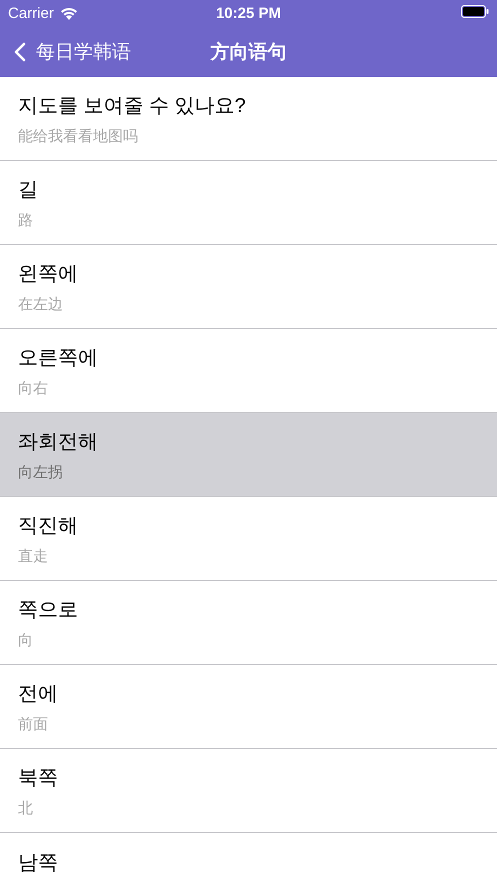 This screenshot has width=497, height=883. Describe the element at coordinates (40, 304) in the screenshot. I see `chinese-translation: 在左边` at that location.